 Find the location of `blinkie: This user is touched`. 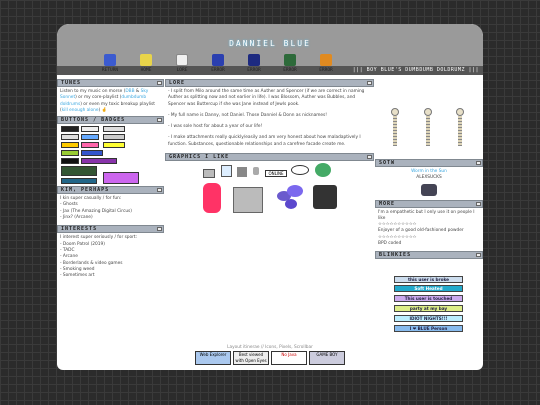

blinkie: This user is touched is located at coordinates (428, 298).